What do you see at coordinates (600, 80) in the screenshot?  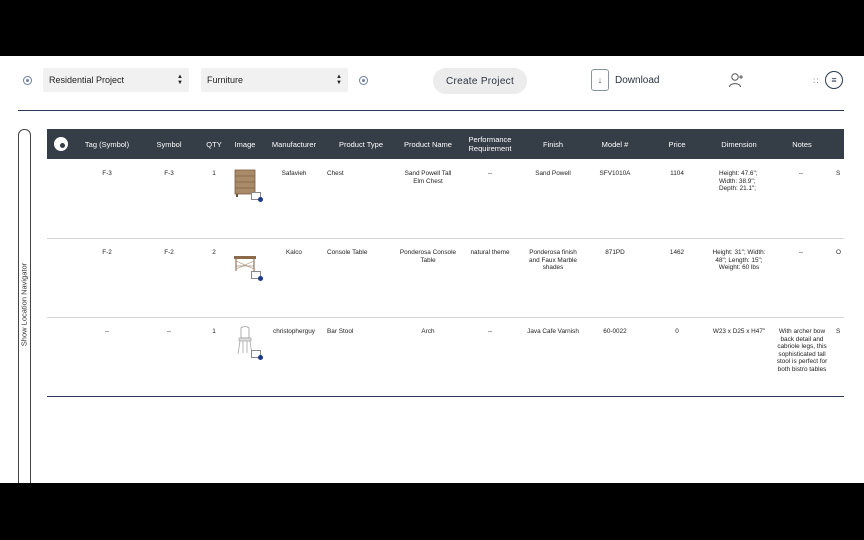 I see `download-icon: ↓` at bounding box center [600, 80].